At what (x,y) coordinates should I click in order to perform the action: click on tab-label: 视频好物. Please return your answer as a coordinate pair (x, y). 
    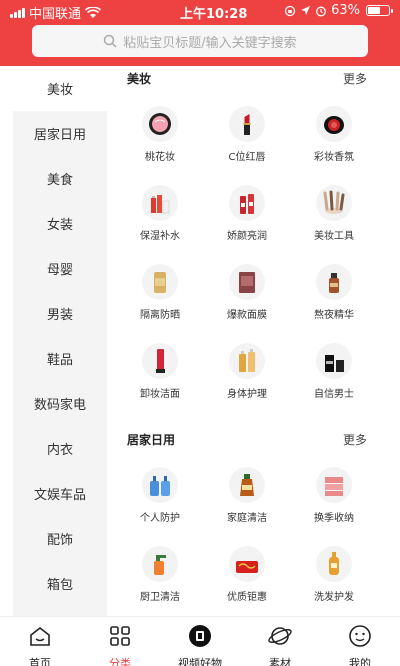
    Looking at the image, I should click on (200, 661).